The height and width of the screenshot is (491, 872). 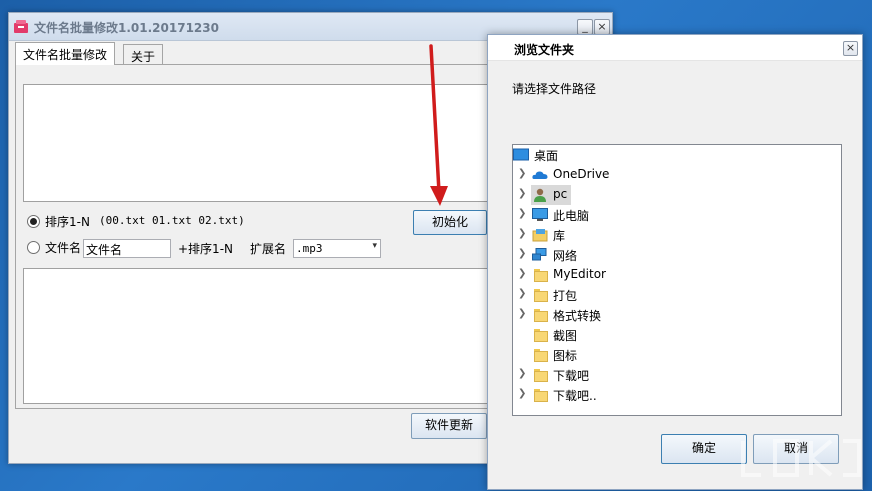 I want to click on tree-item-label: MyEditor, so click(x=579, y=274).